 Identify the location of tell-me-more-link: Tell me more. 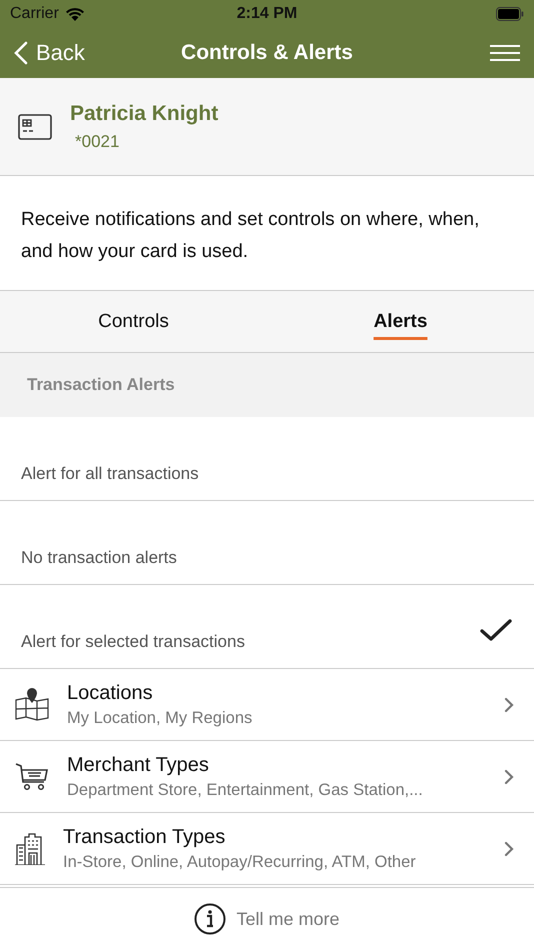
(267, 919).